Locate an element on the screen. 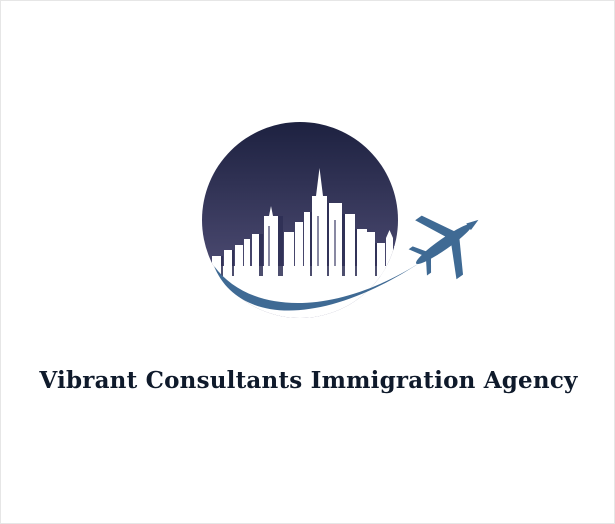  brand-name: Vibrant Consultants Immigration Agency is located at coordinates (308, 380).